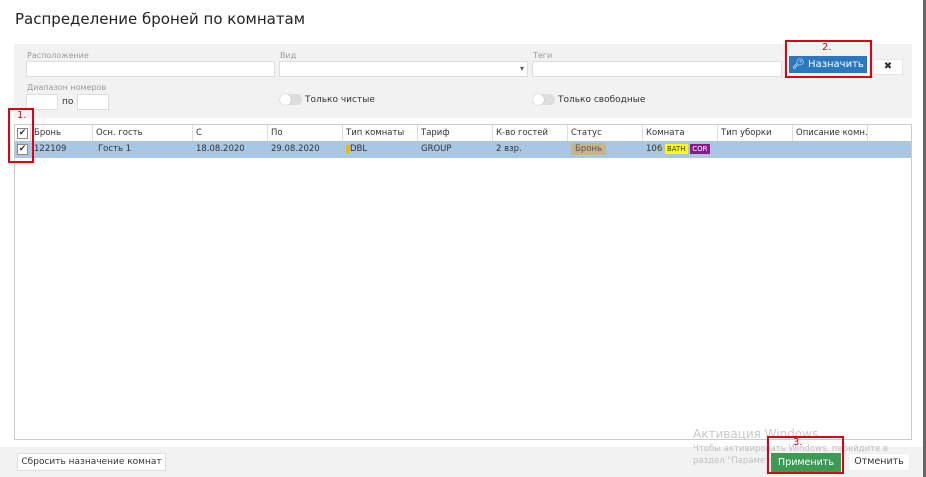 This screenshot has width=926, height=477. What do you see at coordinates (150, 69) in the screenshot?
I see `location-input` at bounding box center [150, 69].